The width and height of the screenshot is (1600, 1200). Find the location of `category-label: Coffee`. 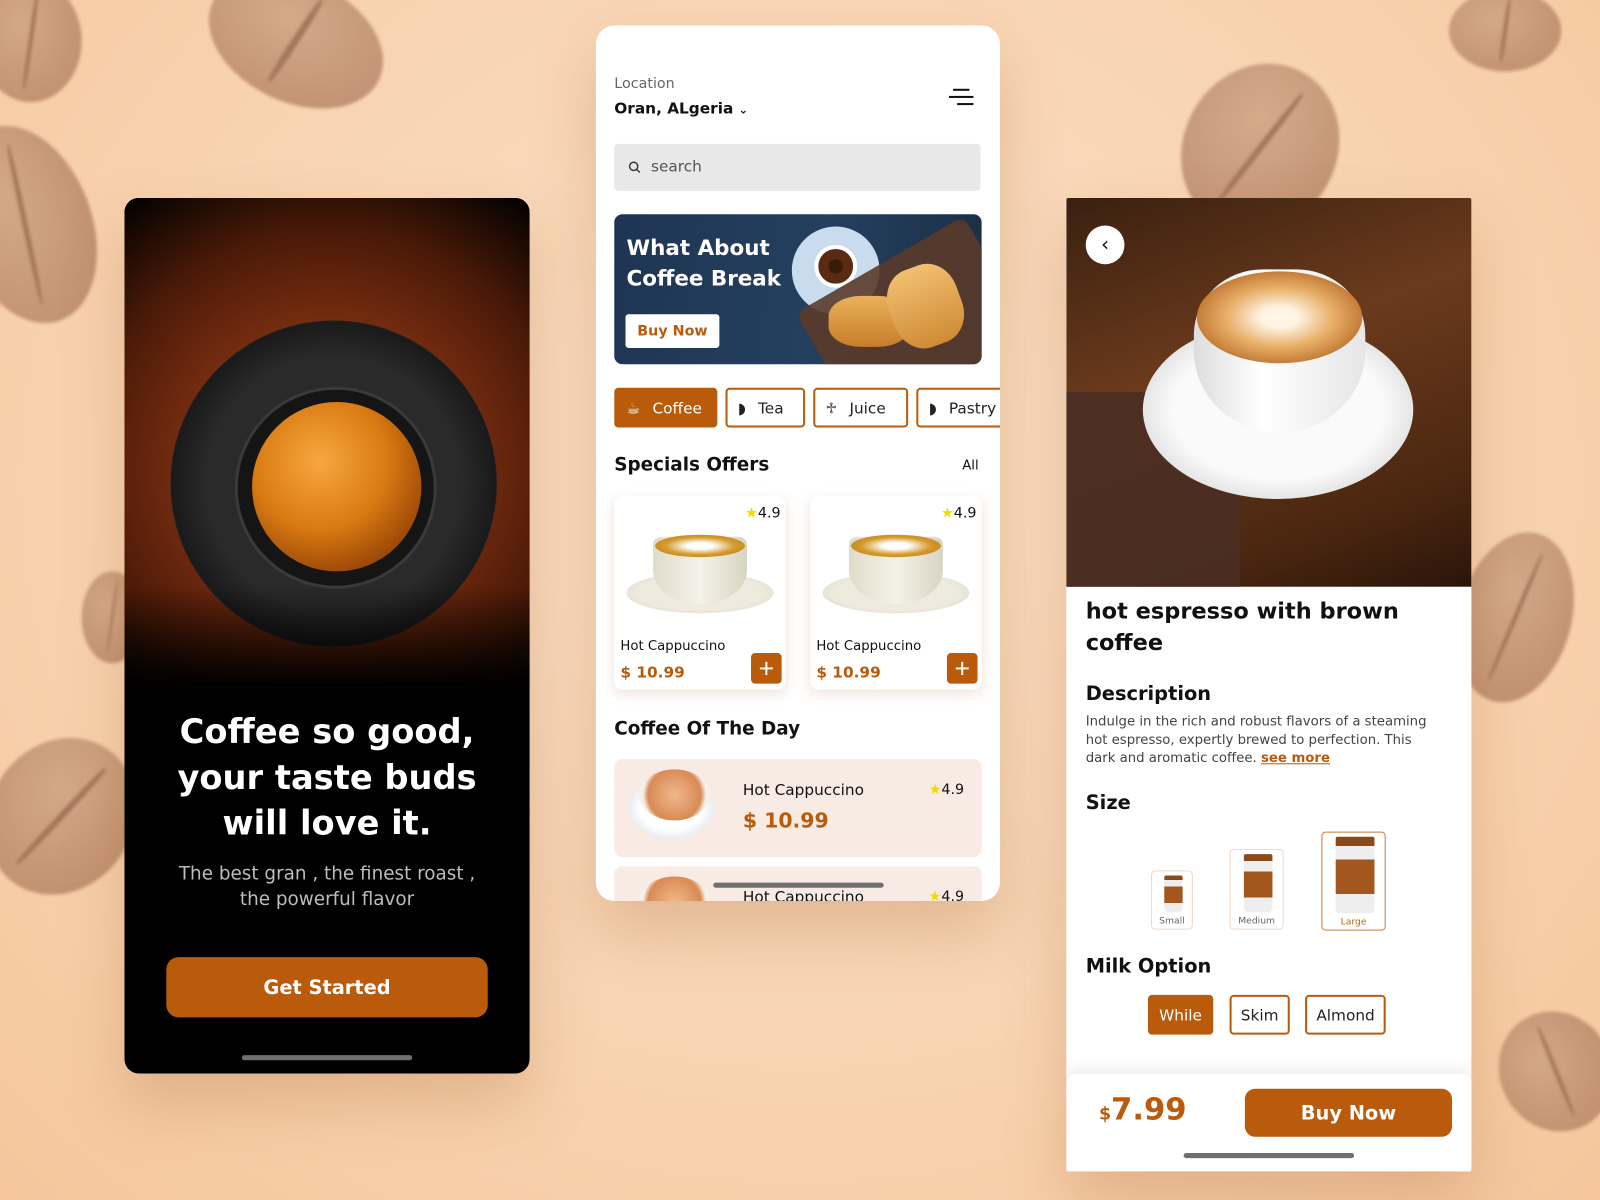

category-label: Coffee is located at coordinates (677, 407).